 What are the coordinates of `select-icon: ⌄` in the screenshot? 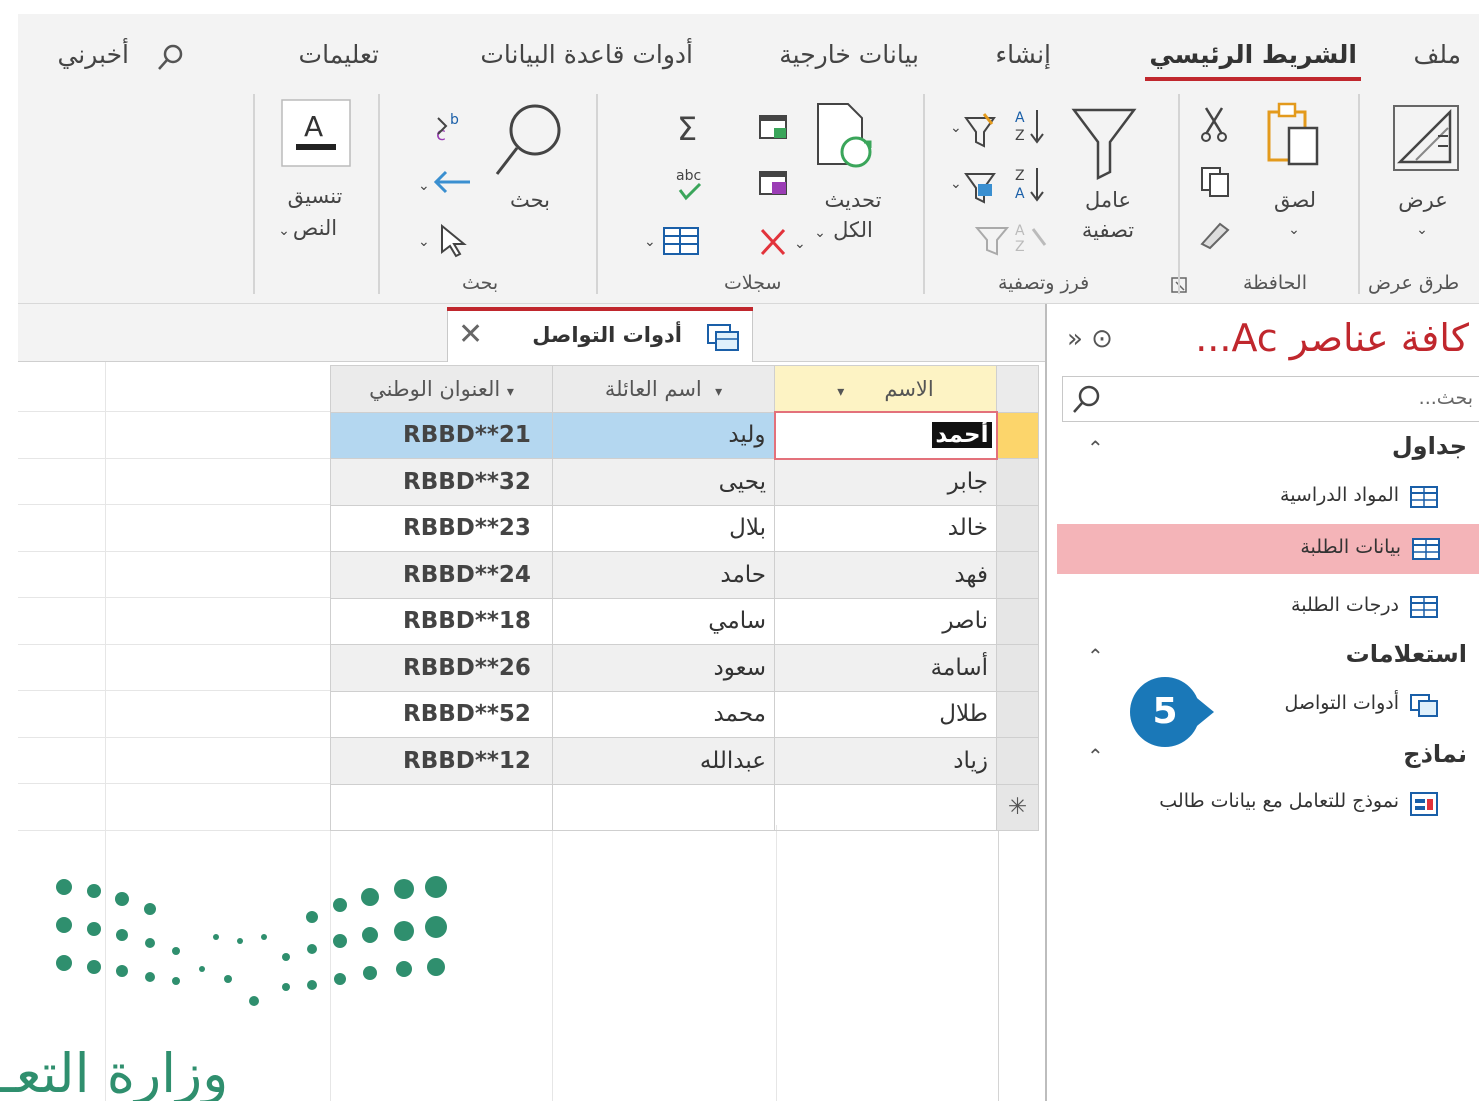 It's located at (446, 240).